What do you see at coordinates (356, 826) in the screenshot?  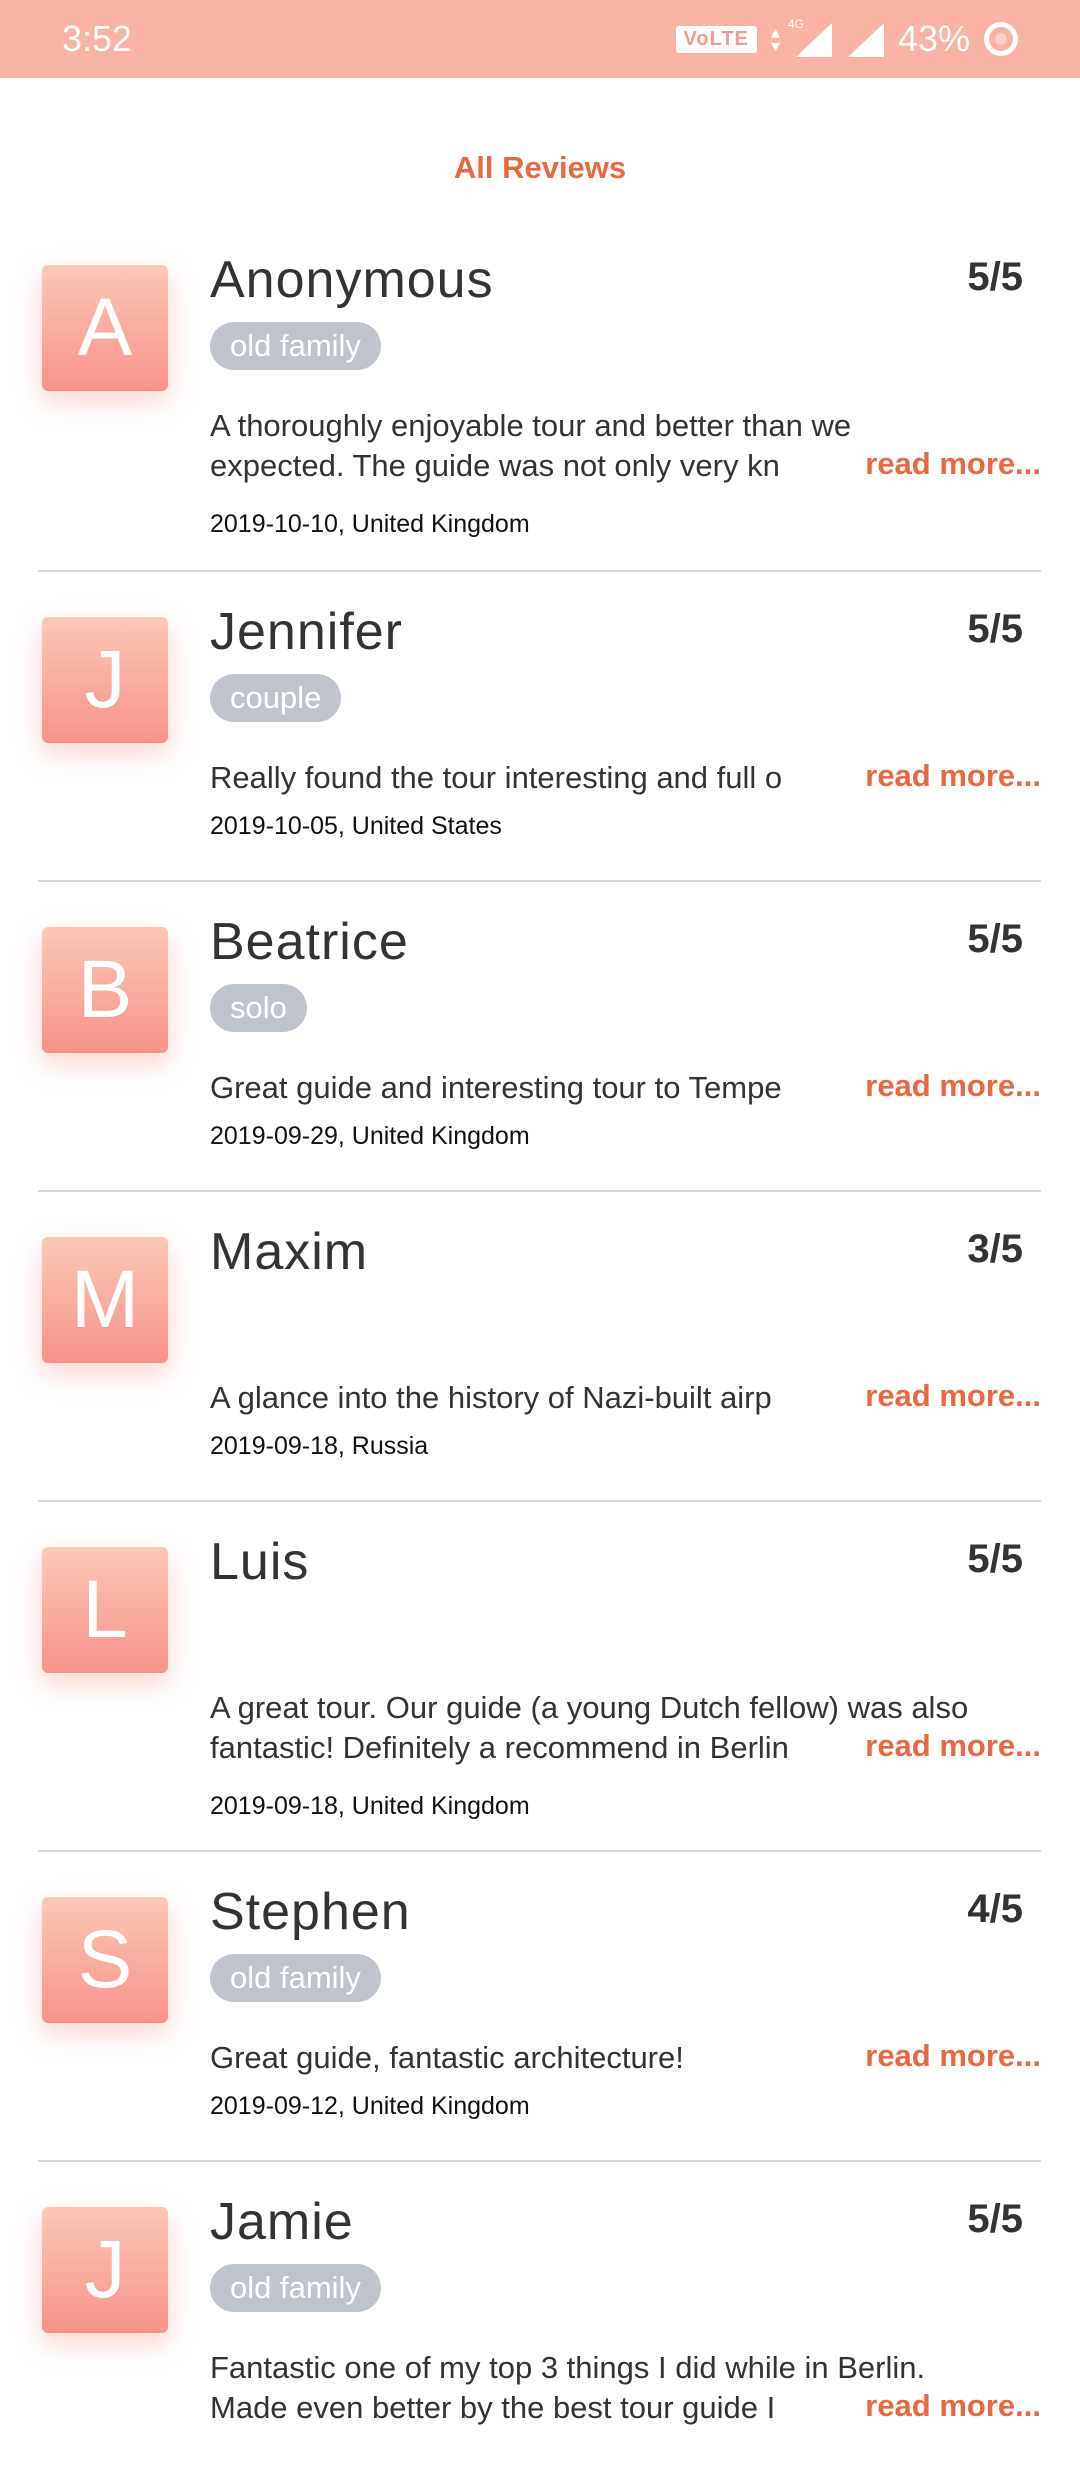 I see `review-date-country: 2019-10-05, United States` at bounding box center [356, 826].